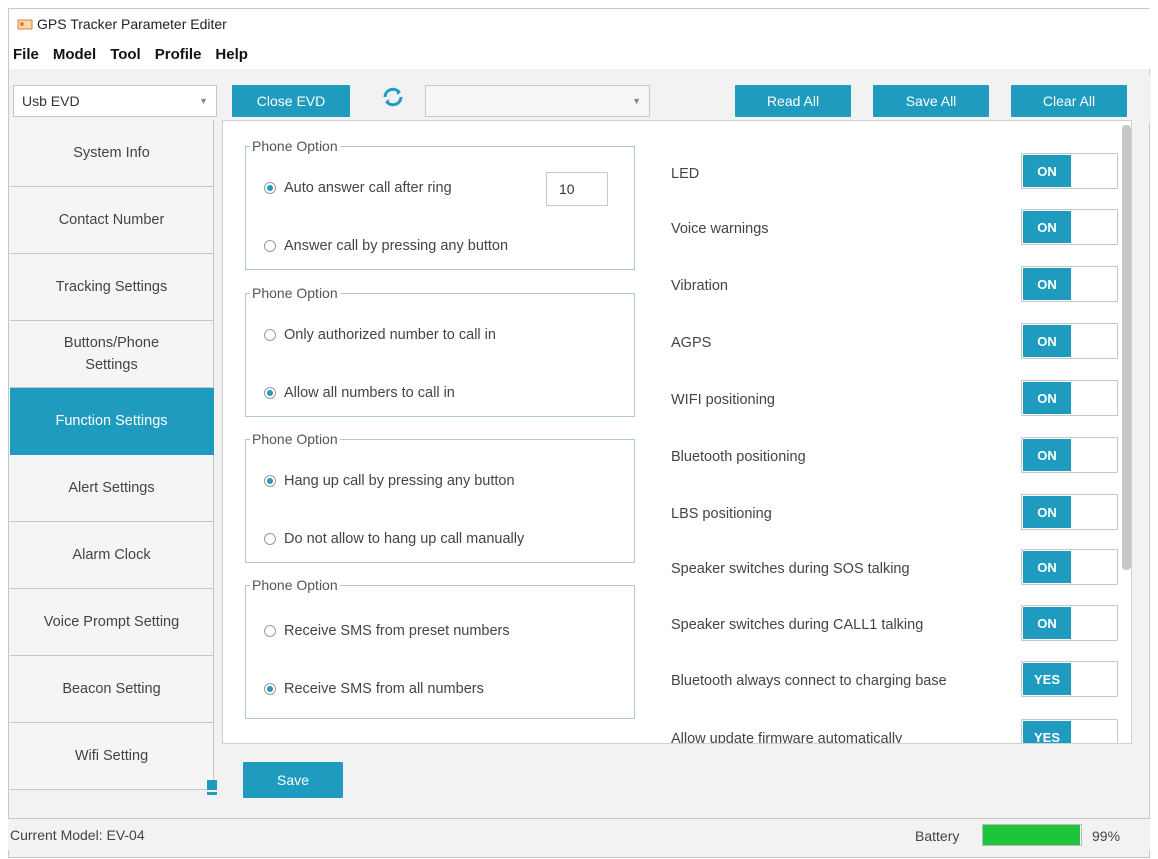 The image size is (1158, 859). I want to click on battery-bar, so click(1032, 835).